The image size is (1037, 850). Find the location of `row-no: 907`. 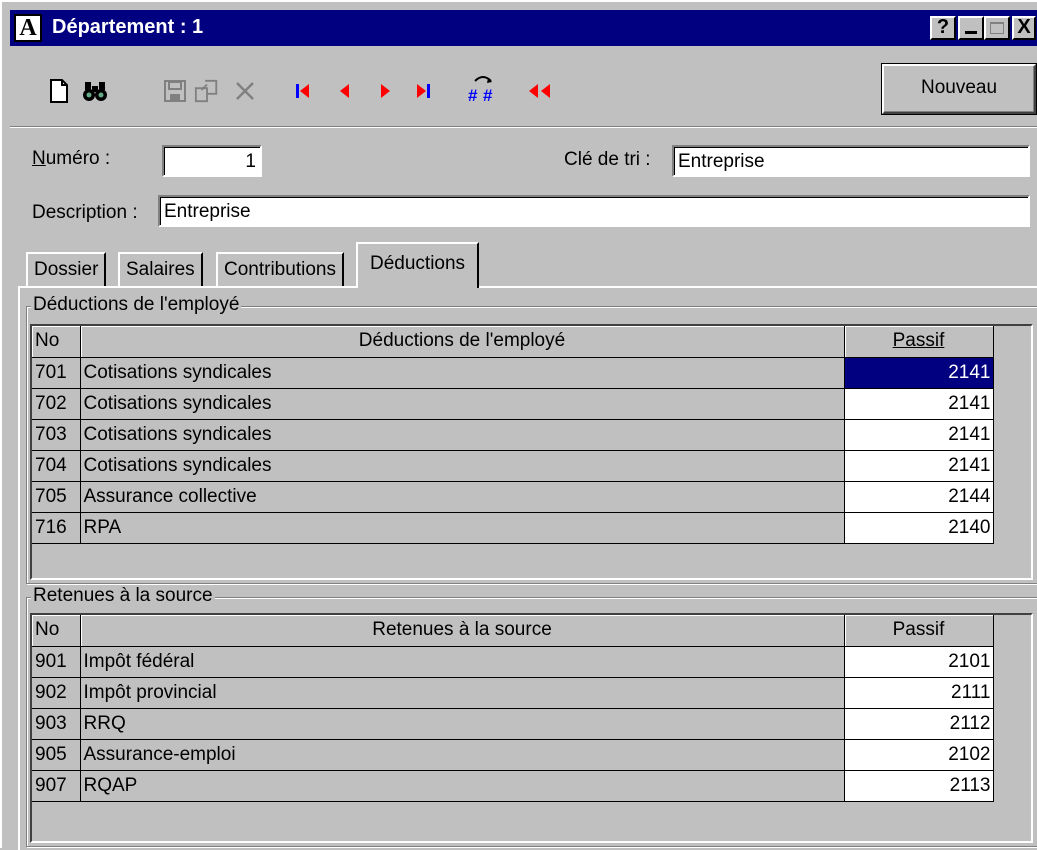

row-no: 907 is located at coordinates (56, 786).